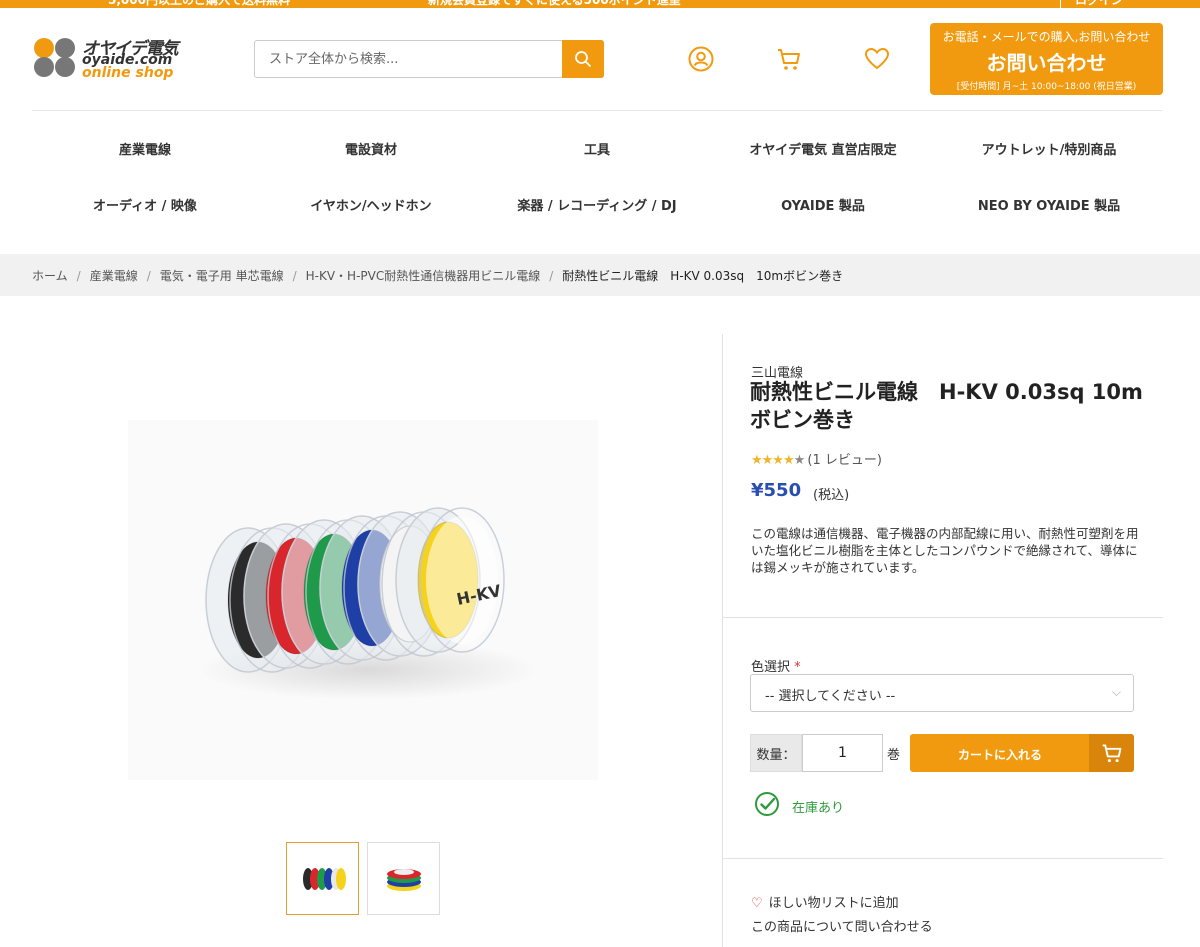  I want to click on chevron-down-icon: ⌵, so click(1116, 692).